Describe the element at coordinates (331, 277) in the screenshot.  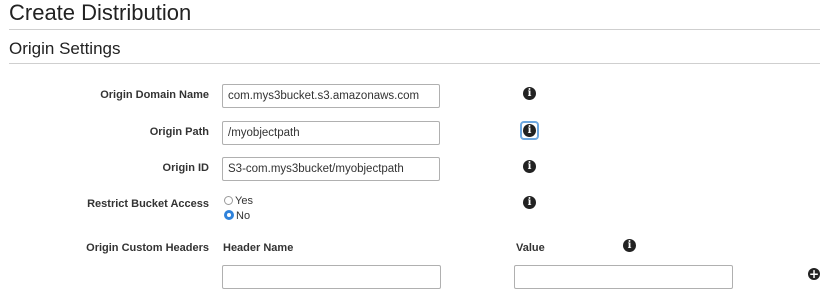
I see `header-name-input` at that location.